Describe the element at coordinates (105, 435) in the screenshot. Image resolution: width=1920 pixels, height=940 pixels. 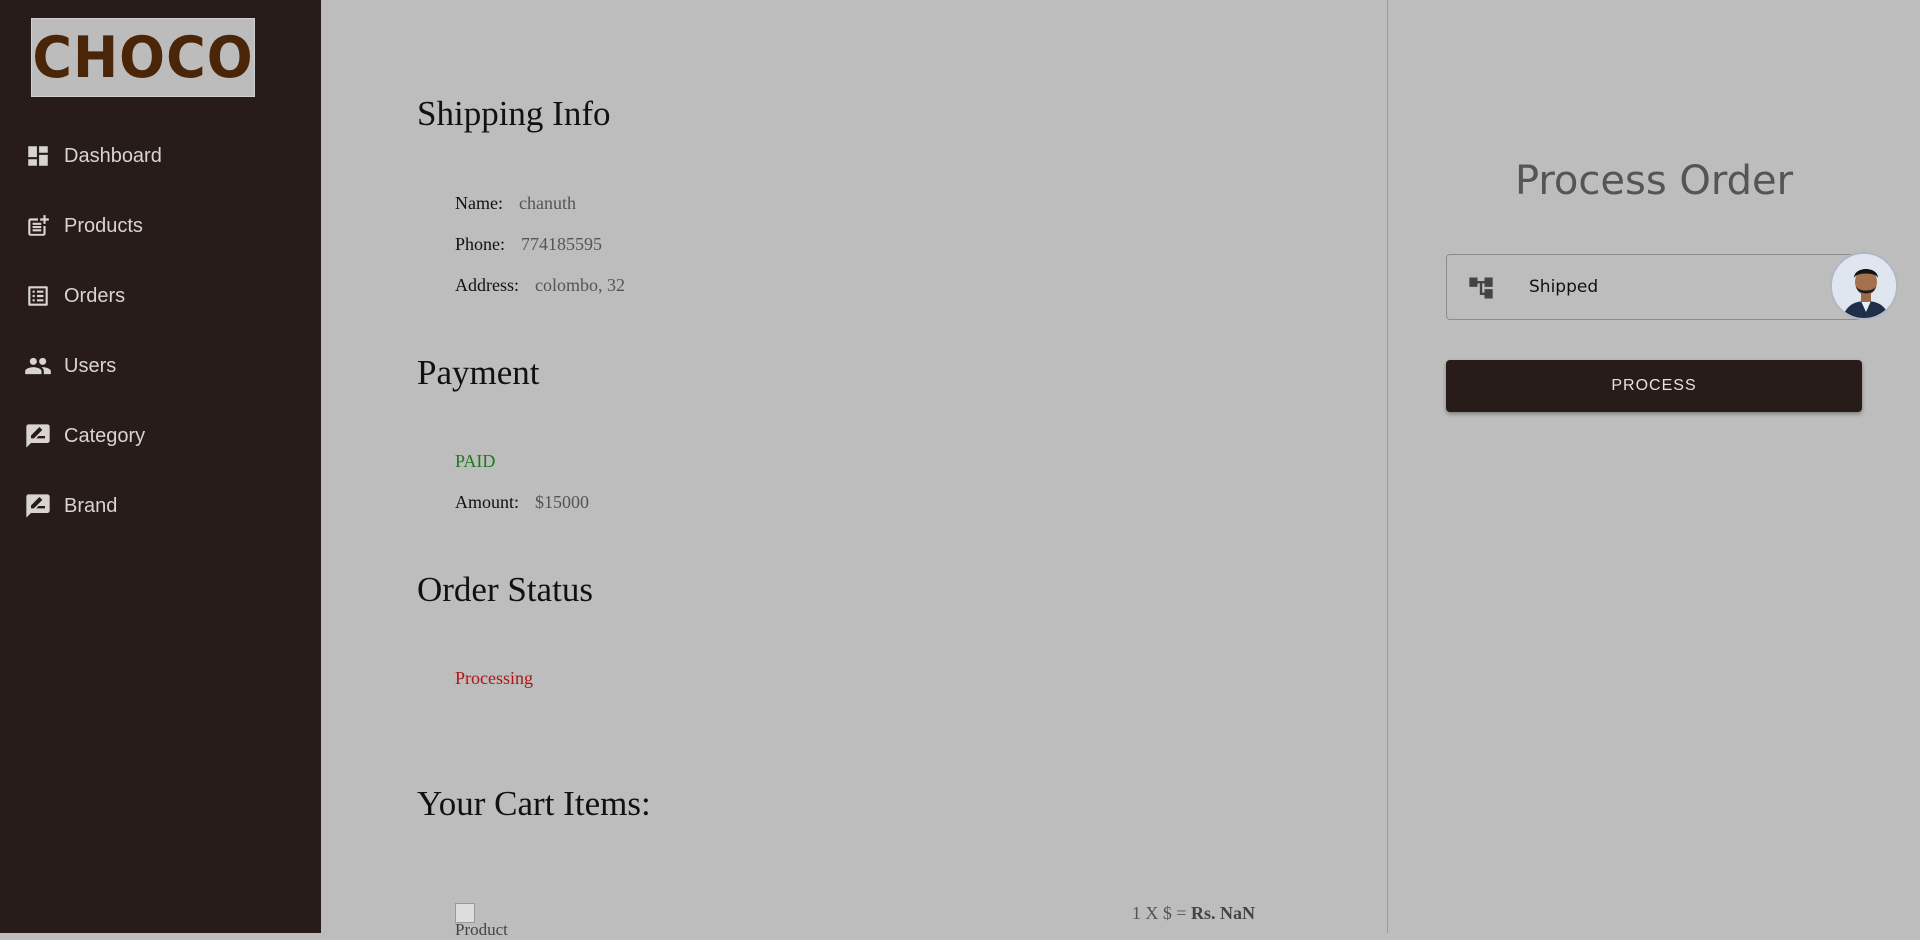
I see `sidebar-item-label: Category` at that location.